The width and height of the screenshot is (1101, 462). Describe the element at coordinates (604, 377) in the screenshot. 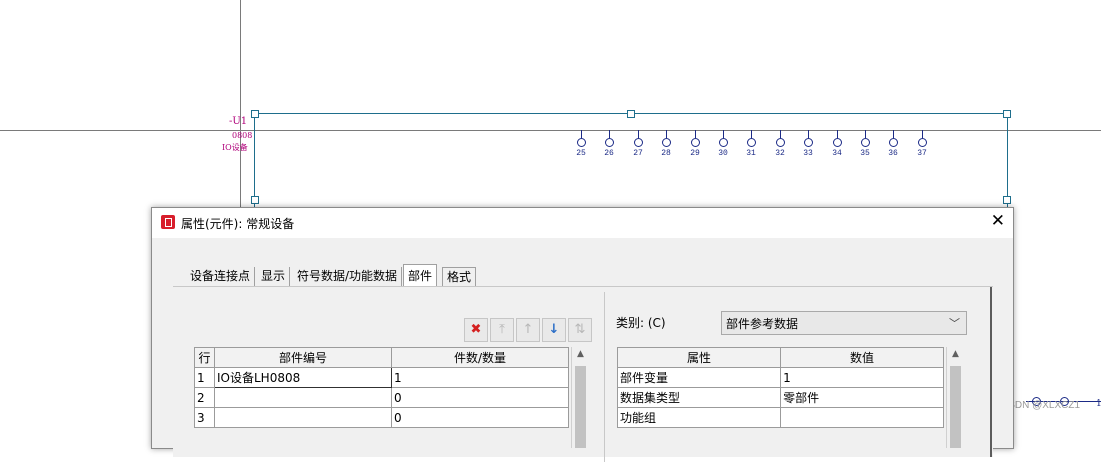

I see `panel-divider` at that location.